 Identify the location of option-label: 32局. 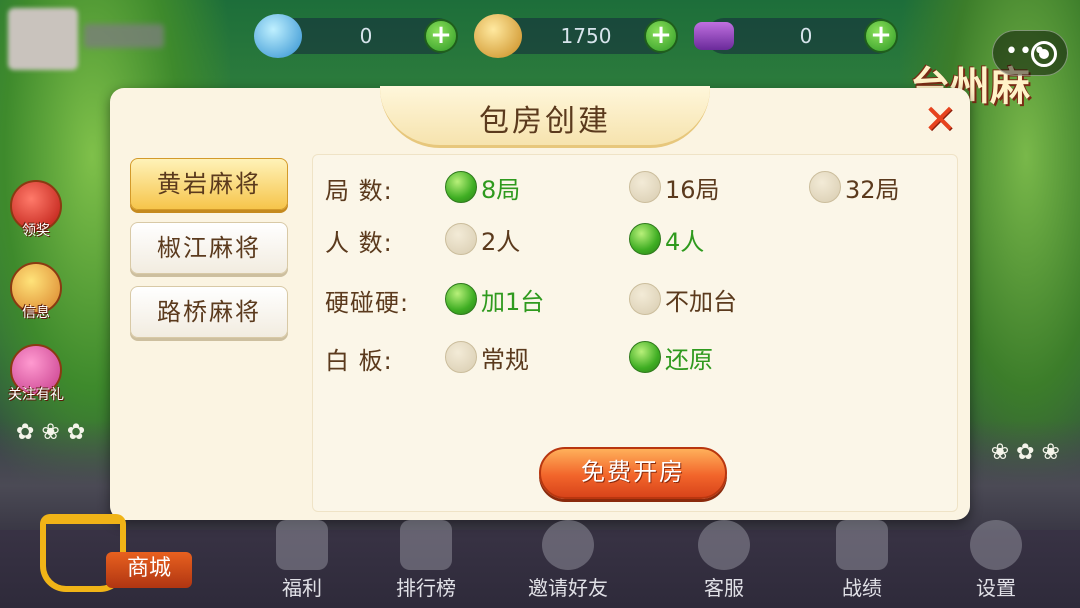
(872, 189).